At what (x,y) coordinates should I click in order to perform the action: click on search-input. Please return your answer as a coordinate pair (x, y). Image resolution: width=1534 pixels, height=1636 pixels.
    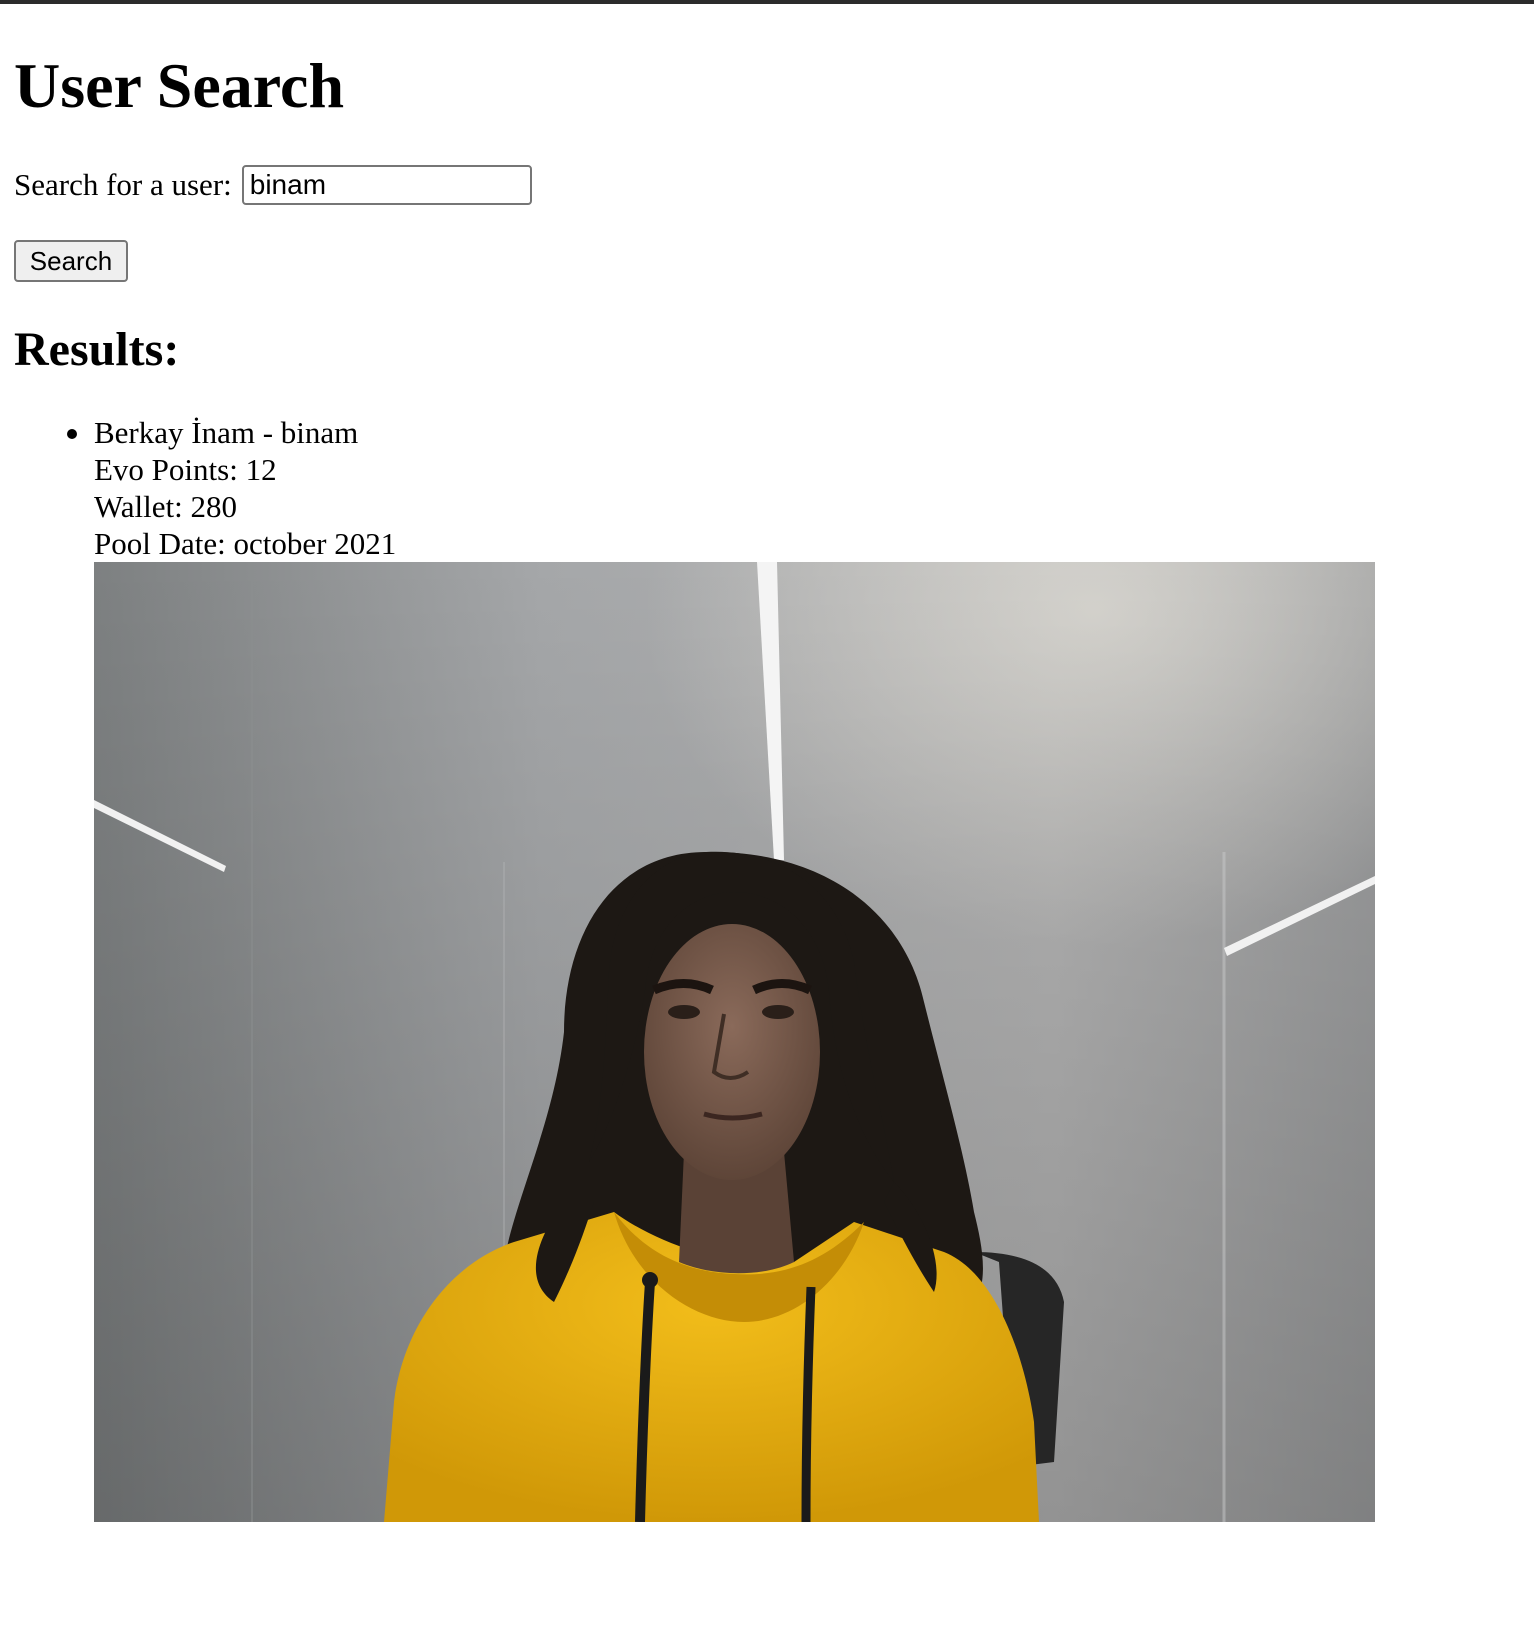
    Looking at the image, I should click on (386, 185).